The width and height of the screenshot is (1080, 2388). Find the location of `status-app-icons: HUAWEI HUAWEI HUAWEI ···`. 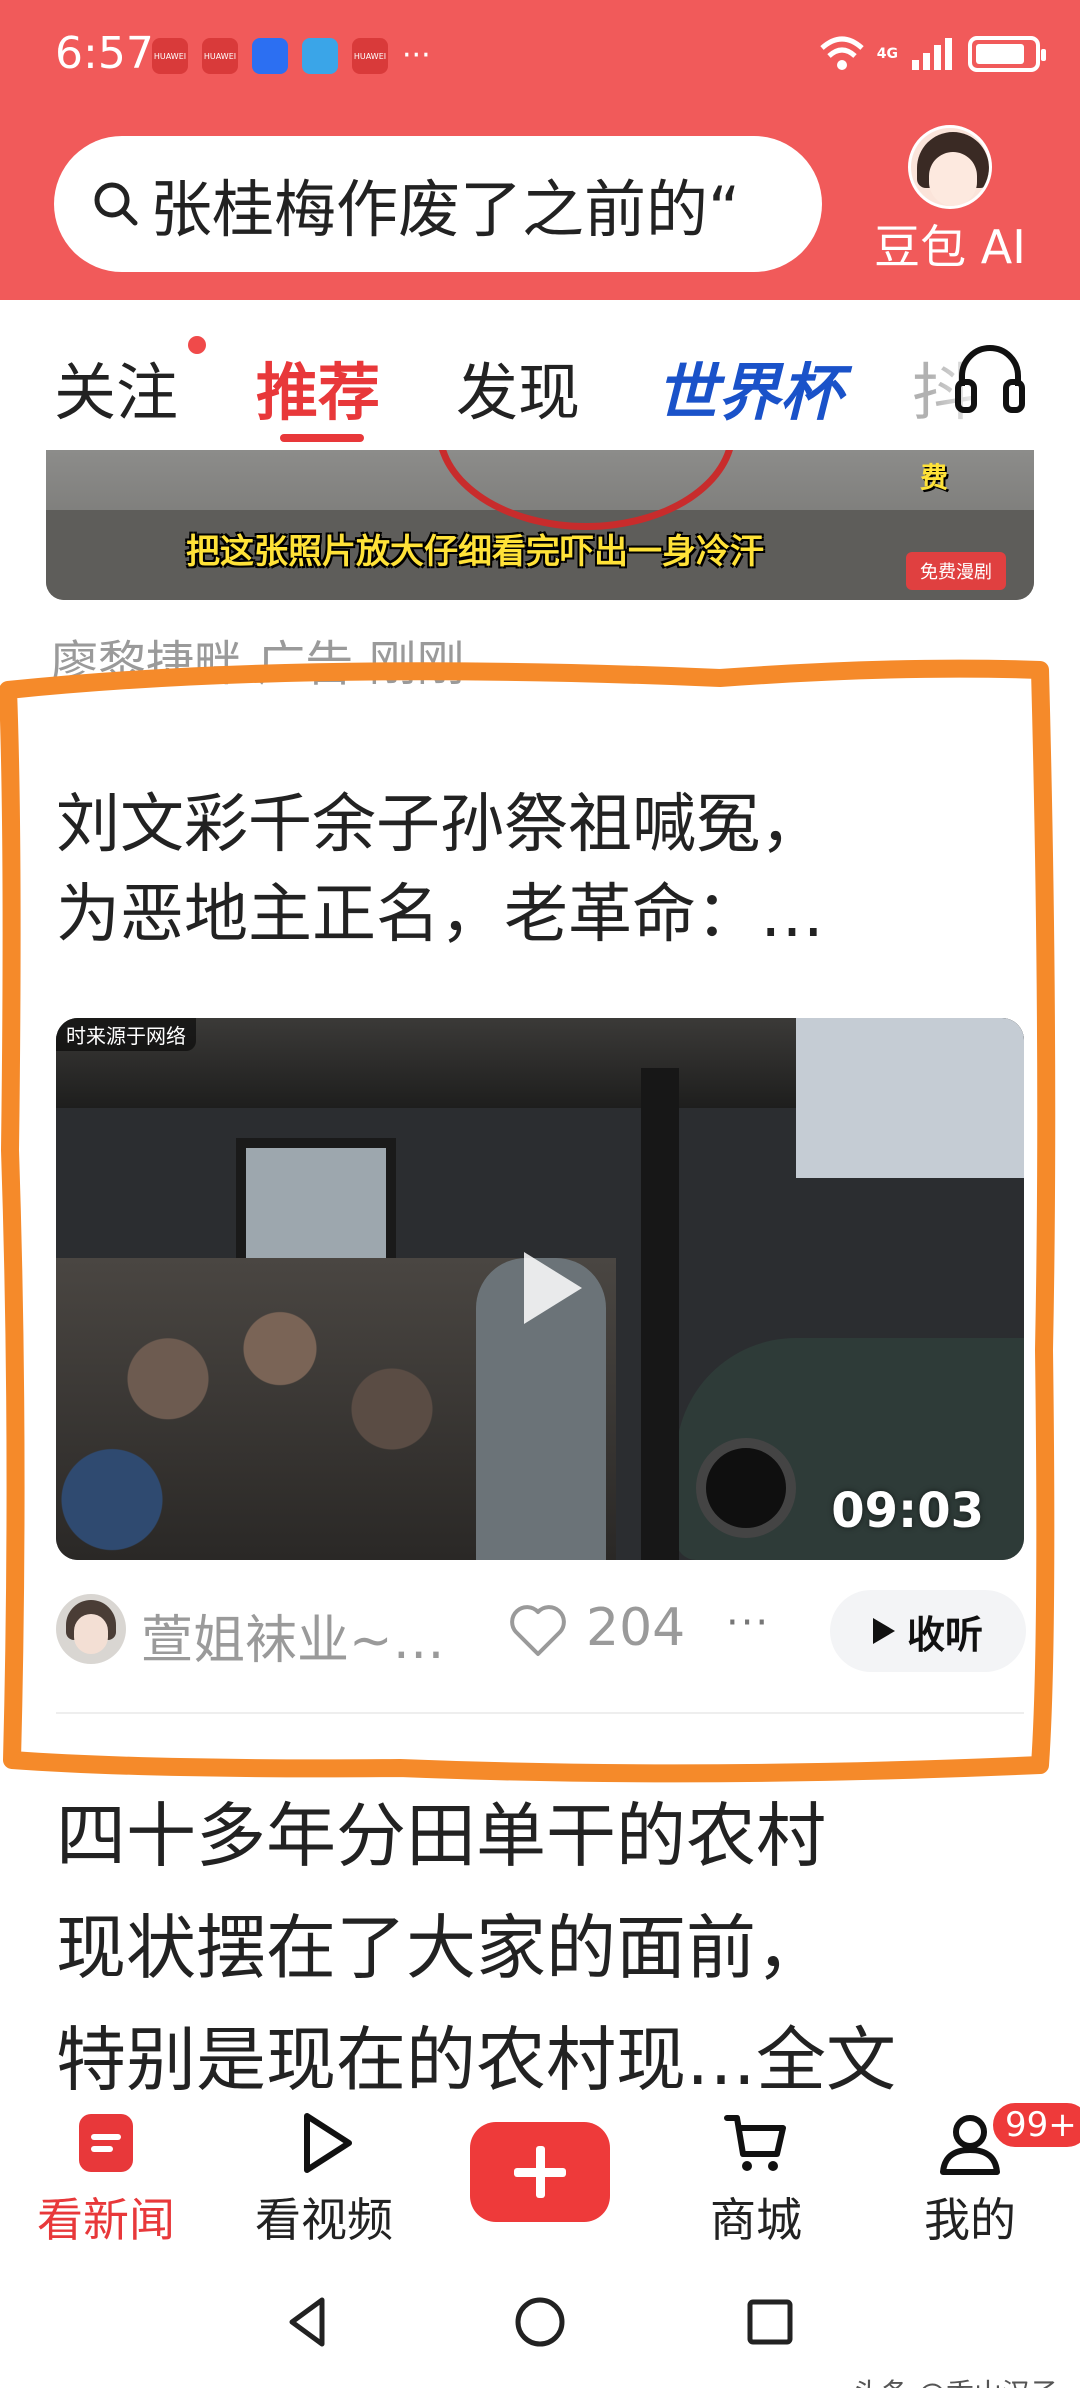

status-app-icons: HUAWEI HUAWEI HUAWEI ··· is located at coordinates (291, 56).